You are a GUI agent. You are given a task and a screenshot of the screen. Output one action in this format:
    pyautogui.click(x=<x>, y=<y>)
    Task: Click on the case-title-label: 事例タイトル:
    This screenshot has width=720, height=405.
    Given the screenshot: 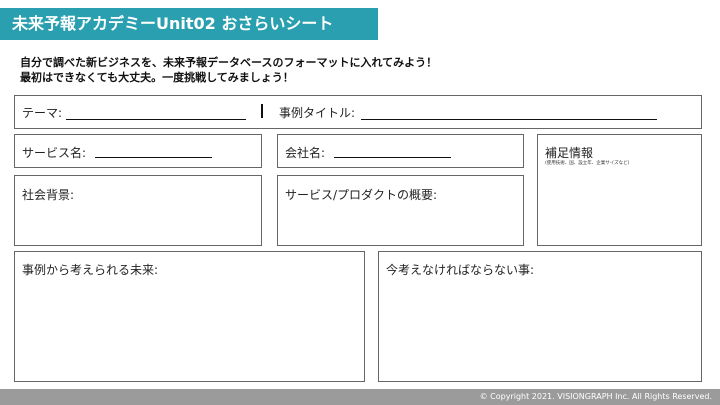 What is the action you would take?
    pyautogui.click(x=317, y=113)
    